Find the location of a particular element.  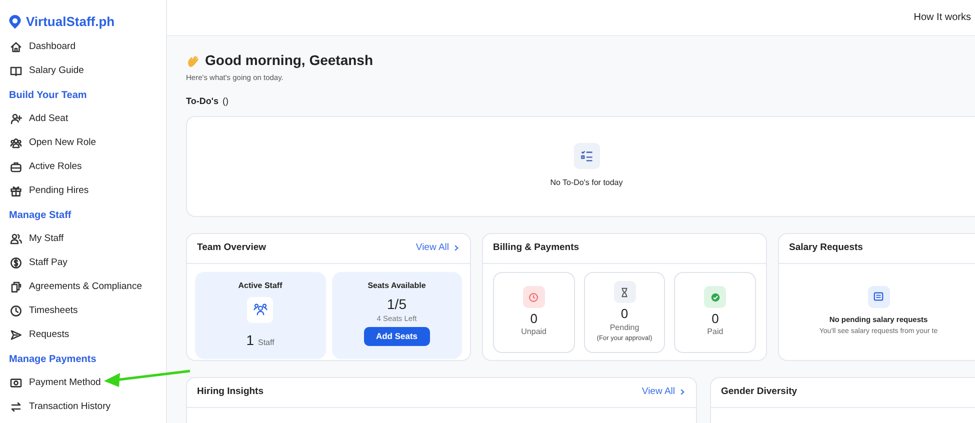

add-seats-button: Add Seats is located at coordinates (397, 336).